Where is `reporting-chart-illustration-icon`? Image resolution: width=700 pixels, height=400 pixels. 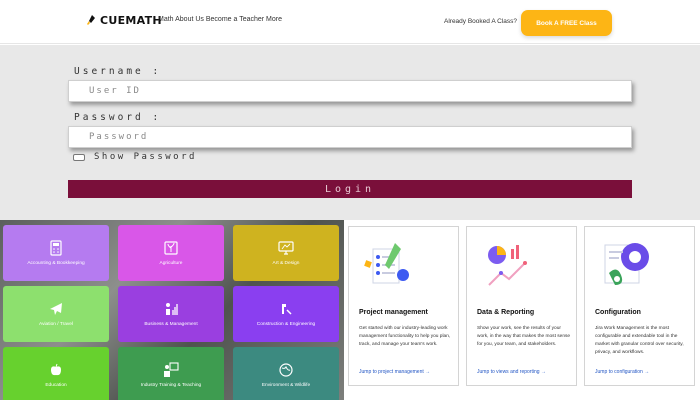 reporting-chart-illustration-icon is located at coordinates (507, 265).